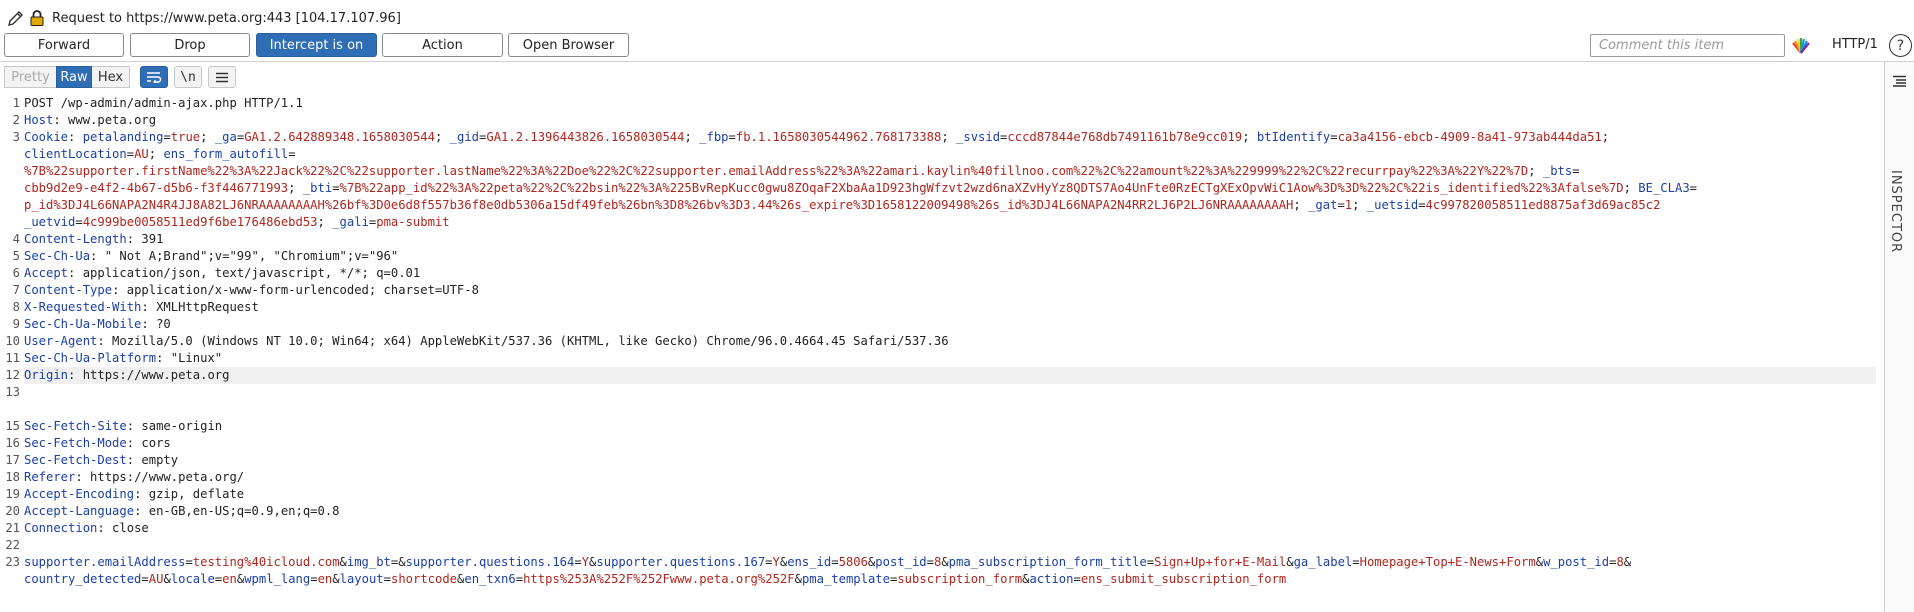  What do you see at coordinates (16, 103) in the screenshot?
I see `line-number: 1` at bounding box center [16, 103].